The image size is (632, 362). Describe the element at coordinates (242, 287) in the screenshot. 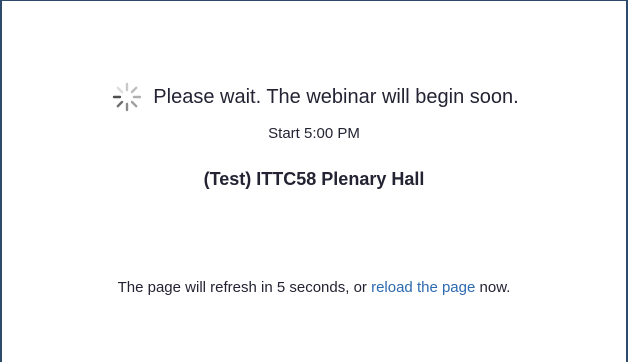

I see `refresh-notice-prefix: The page will refresh in 5 seconds, or` at that location.